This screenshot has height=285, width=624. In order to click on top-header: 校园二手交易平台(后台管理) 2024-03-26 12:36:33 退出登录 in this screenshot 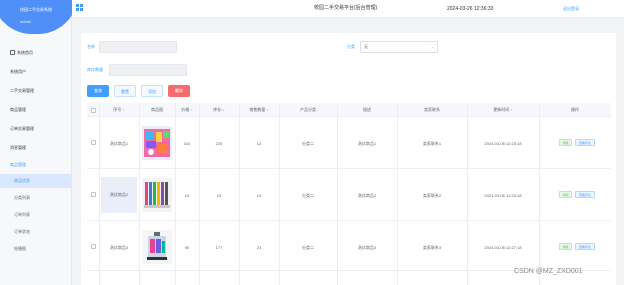, I will do `click(348, 9)`.